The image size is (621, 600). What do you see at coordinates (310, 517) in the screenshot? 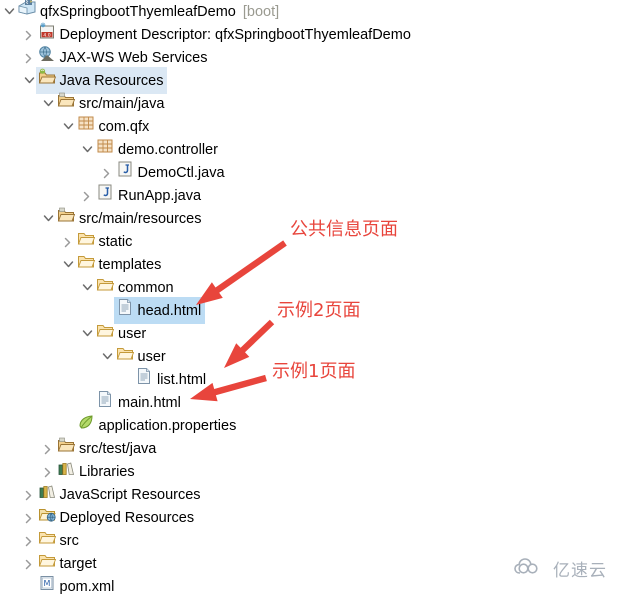
I see `tree-item: Deployed Resources` at bounding box center [310, 517].